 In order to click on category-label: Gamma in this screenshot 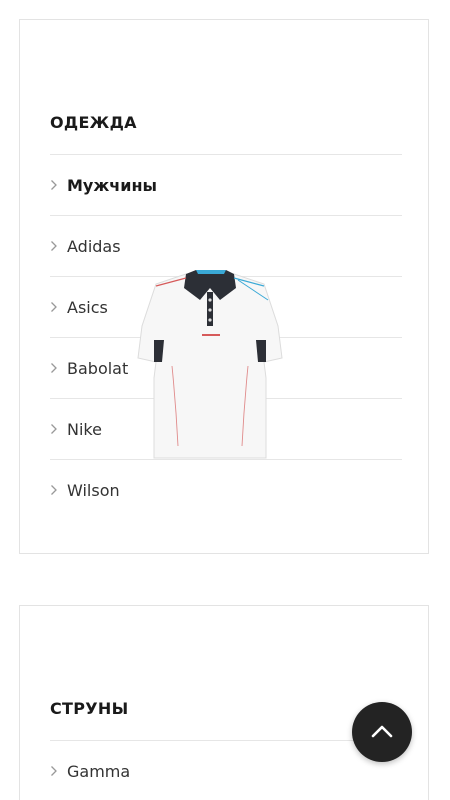, I will do `click(99, 771)`.